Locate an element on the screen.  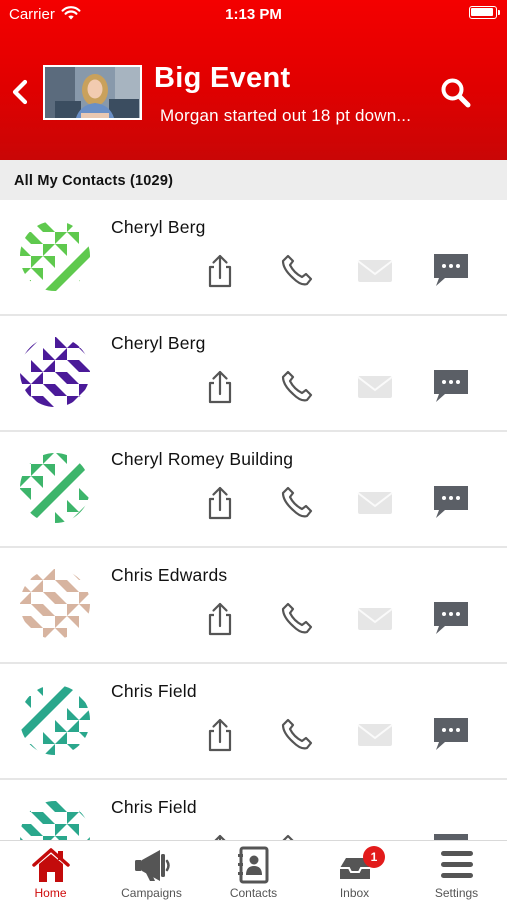
contacts-book-icon is located at coordinates (253, 865).